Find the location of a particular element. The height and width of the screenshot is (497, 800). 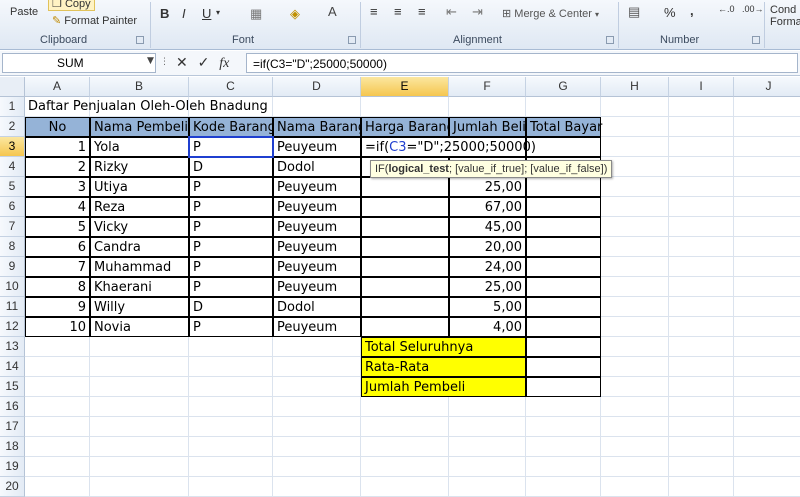

copy-button: ❐ Copy is located at coordinates (71, 5).